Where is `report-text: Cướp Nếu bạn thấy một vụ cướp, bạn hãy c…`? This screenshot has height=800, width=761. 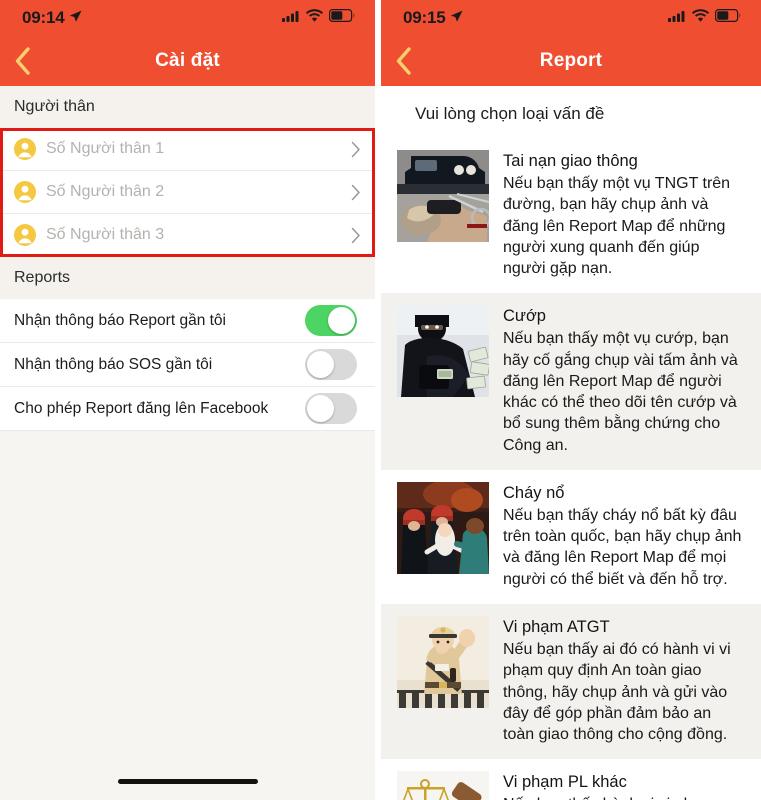 report-text: Cướp Nếu bạn thấy một vụ cướp, bạn hãy c… is located at coordinates (624, 380).